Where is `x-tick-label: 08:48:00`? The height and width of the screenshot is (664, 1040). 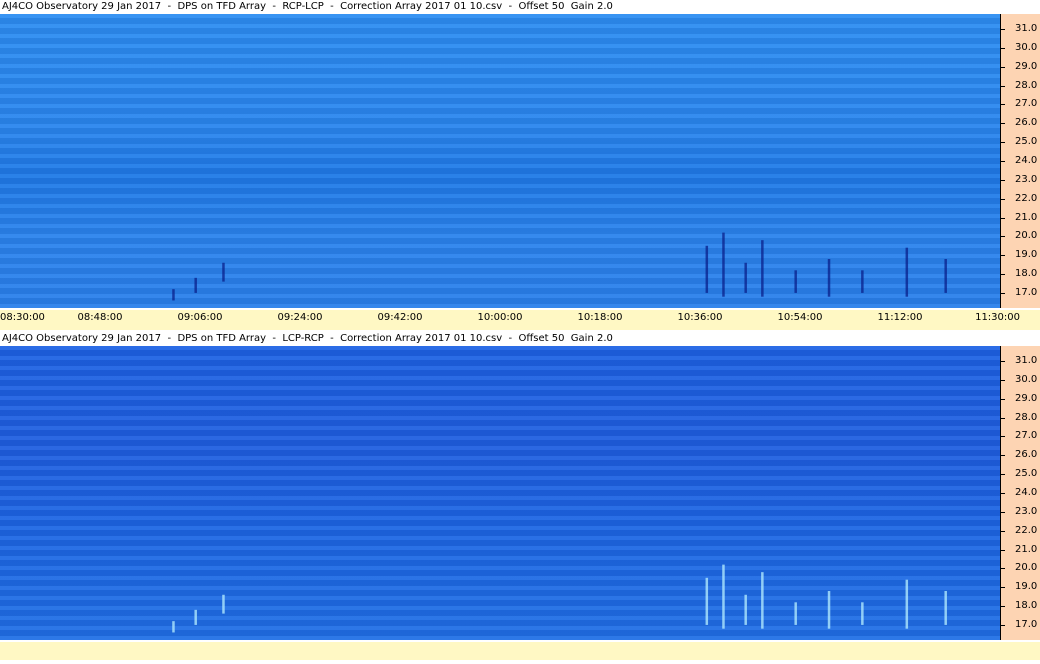
x-tick-label: 08:48:00 is located at coordinates (100, 317).